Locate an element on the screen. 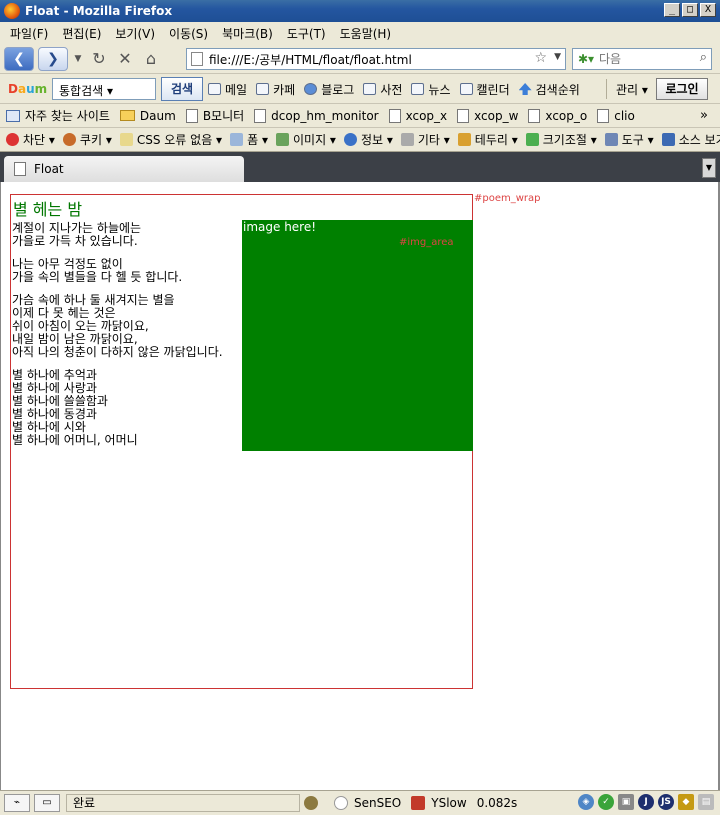 The height and width of the screenshot is (815, 720). daum-search-rank: 검색순위 is located at coordinates (549, 89).